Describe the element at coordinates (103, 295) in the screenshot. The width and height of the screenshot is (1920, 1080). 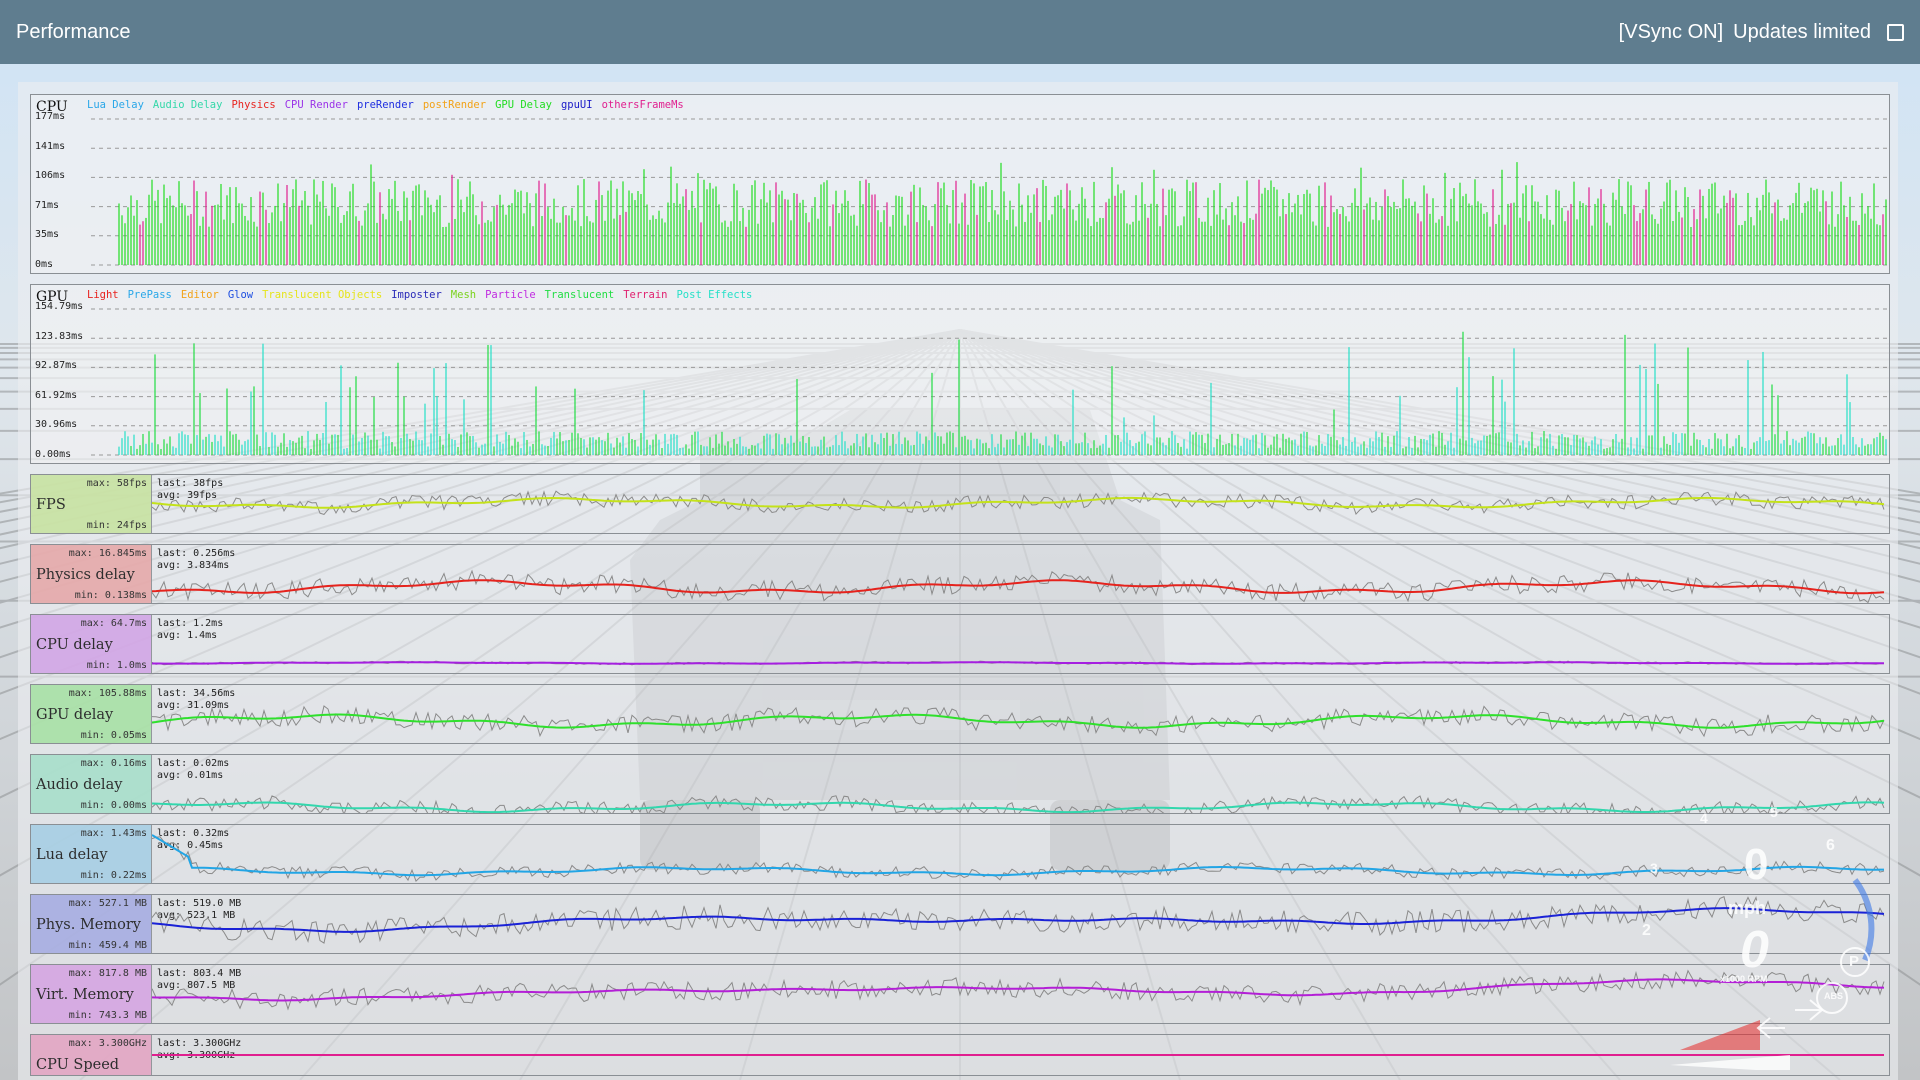
I see `legend-item: Light` at that location.